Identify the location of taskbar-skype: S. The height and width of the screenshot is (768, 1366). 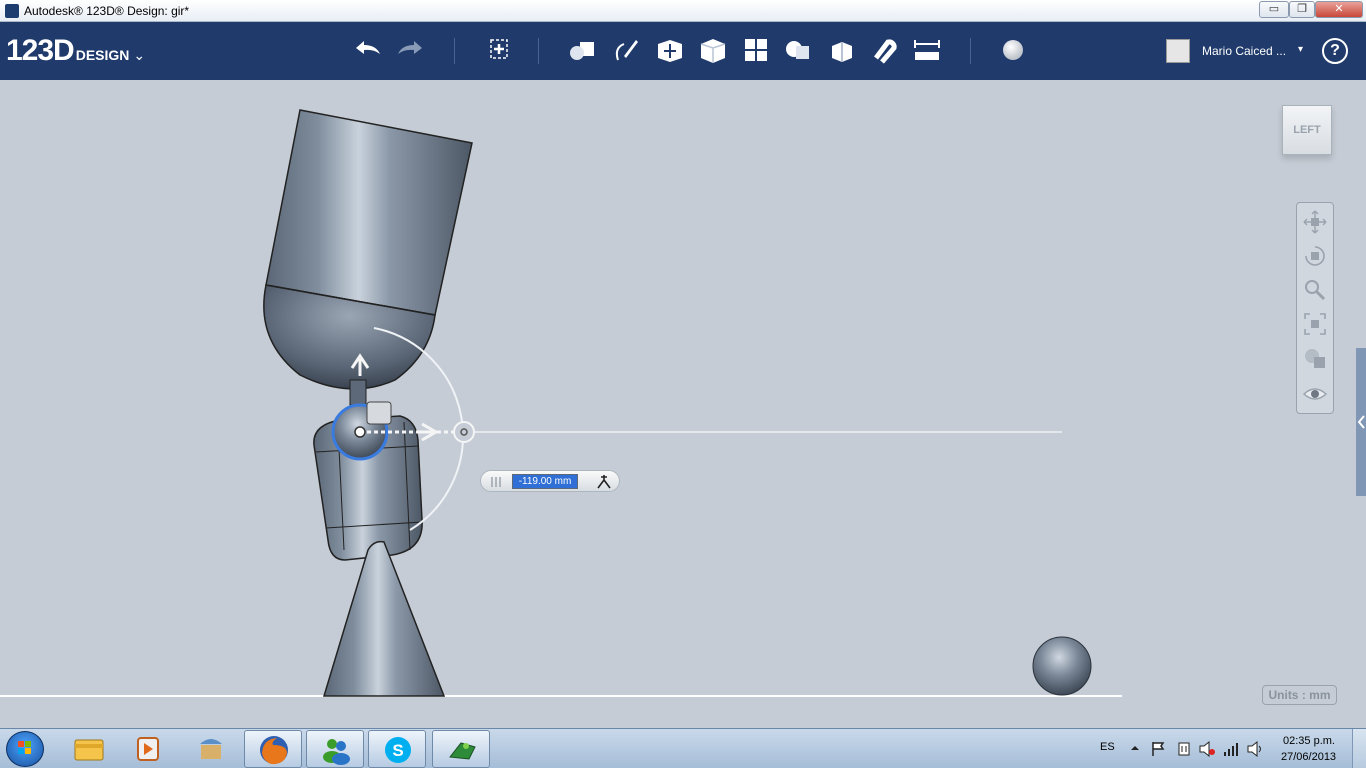
(397, 749).